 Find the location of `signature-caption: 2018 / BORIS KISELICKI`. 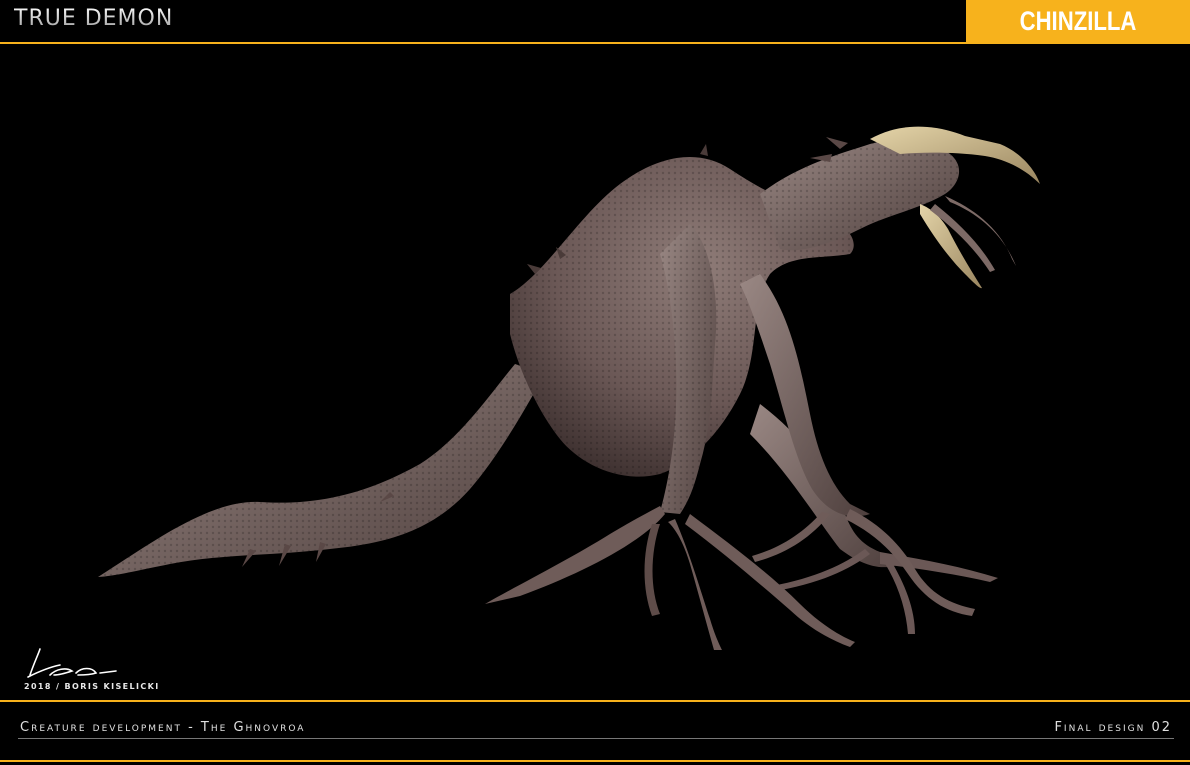

signature-caption: 2018 / BORIS KISELICKI is located at coordinates (92, 686).